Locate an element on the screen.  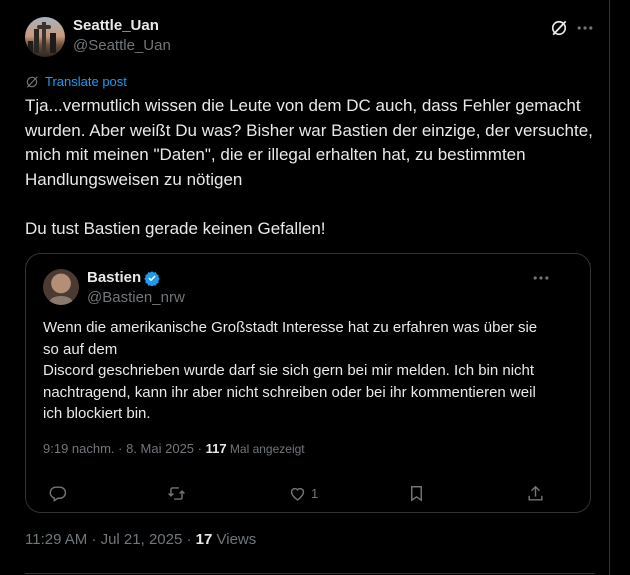
quoted-author-names: Bastien @Bastien_nrw is located at coordinates (136, 288).